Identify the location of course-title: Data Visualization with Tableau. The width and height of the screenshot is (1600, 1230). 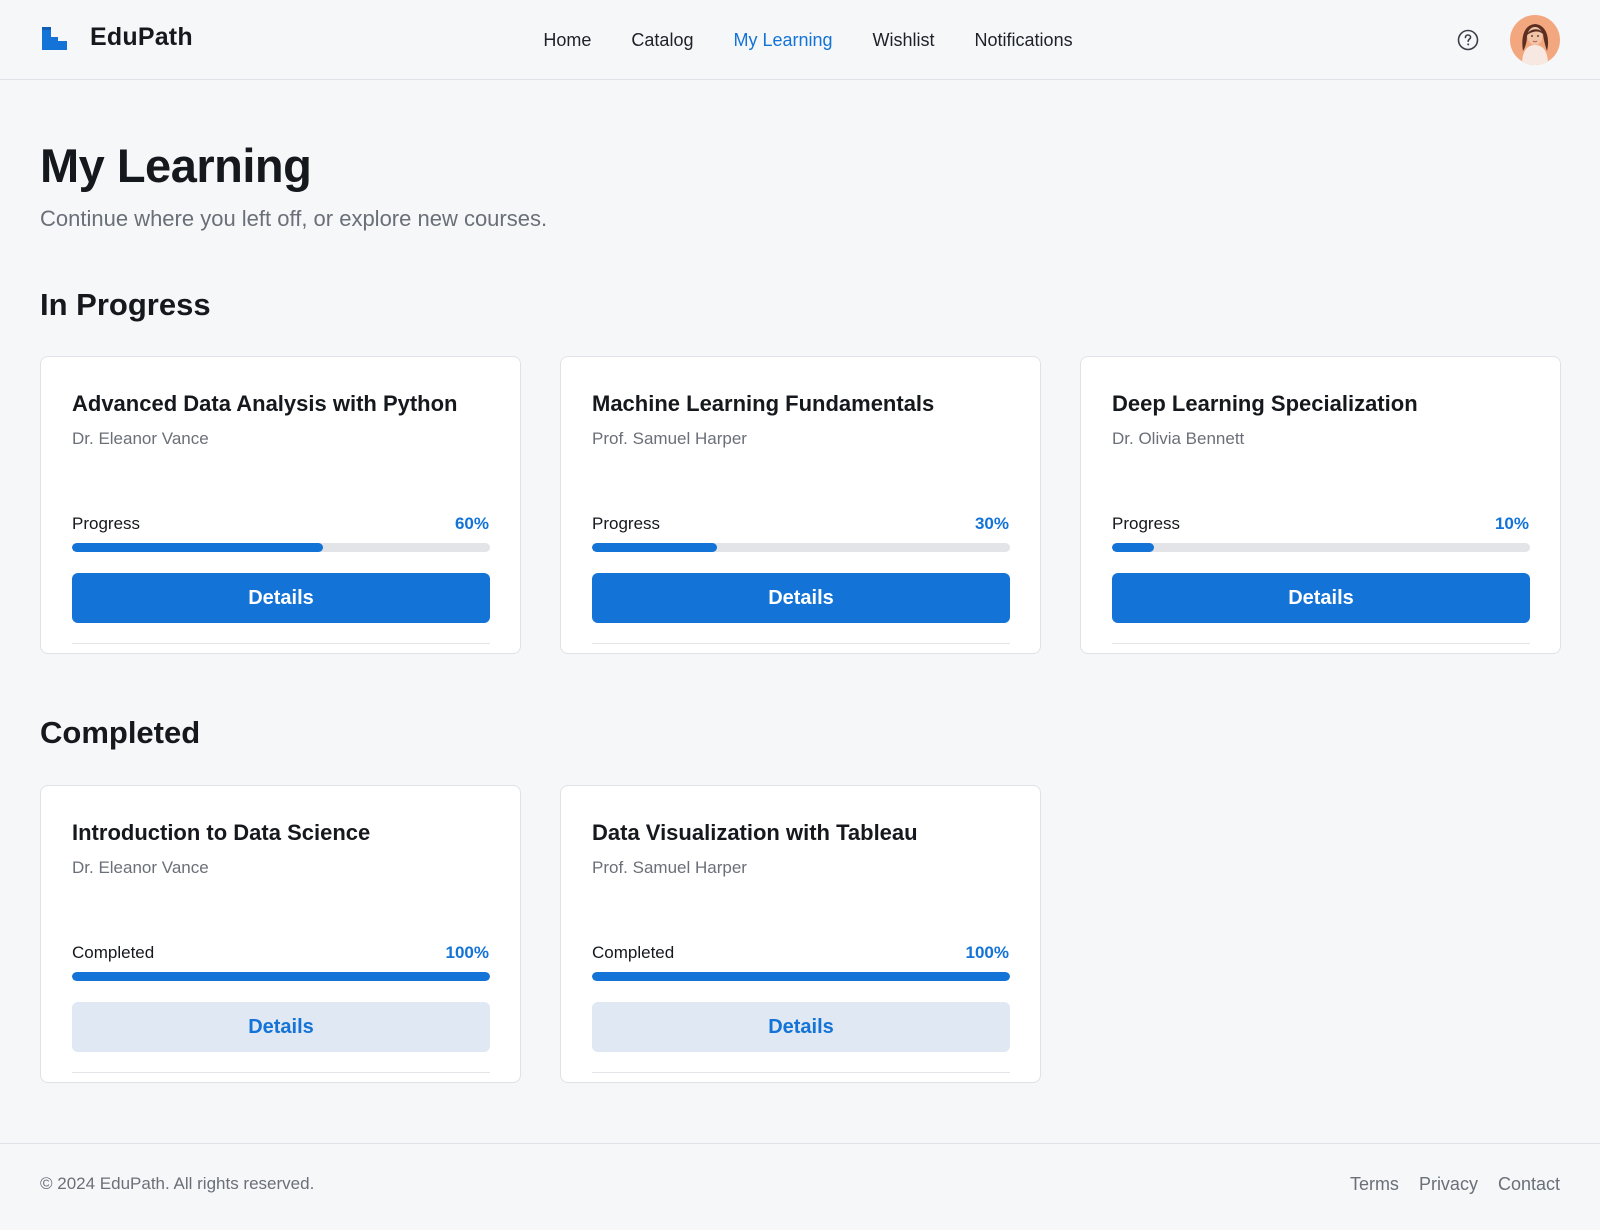
(755, 832).